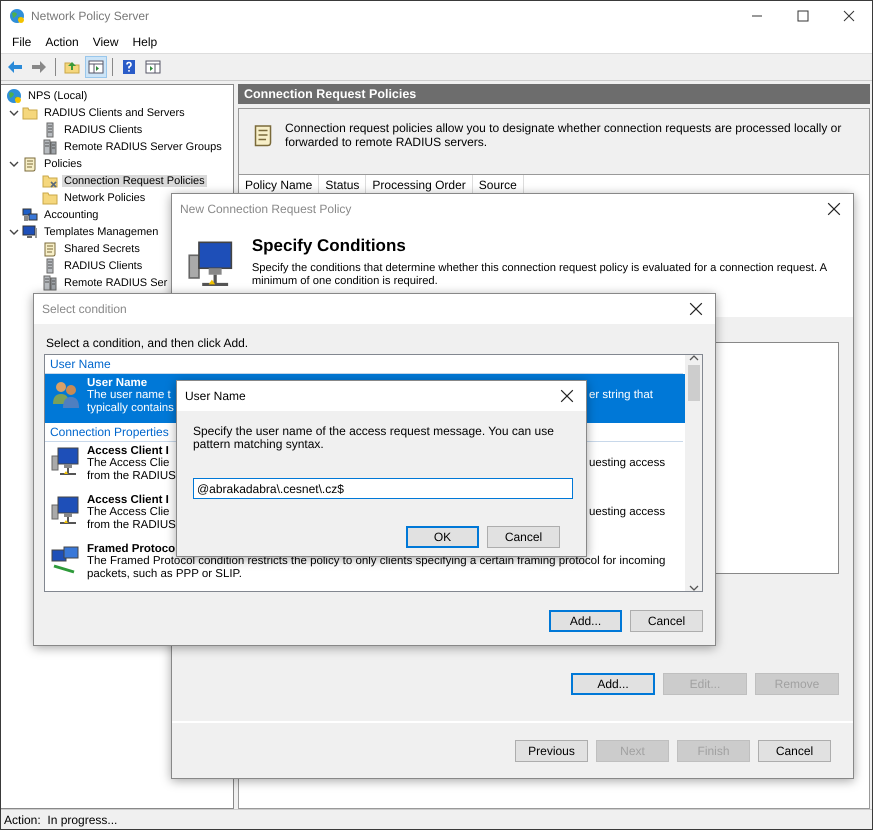 This screenshot has height=830, width=873. What do you see at coordinates (117, 383) in the screenshot?
I see `condition-title: User Name` at bounding box center [117, 383].